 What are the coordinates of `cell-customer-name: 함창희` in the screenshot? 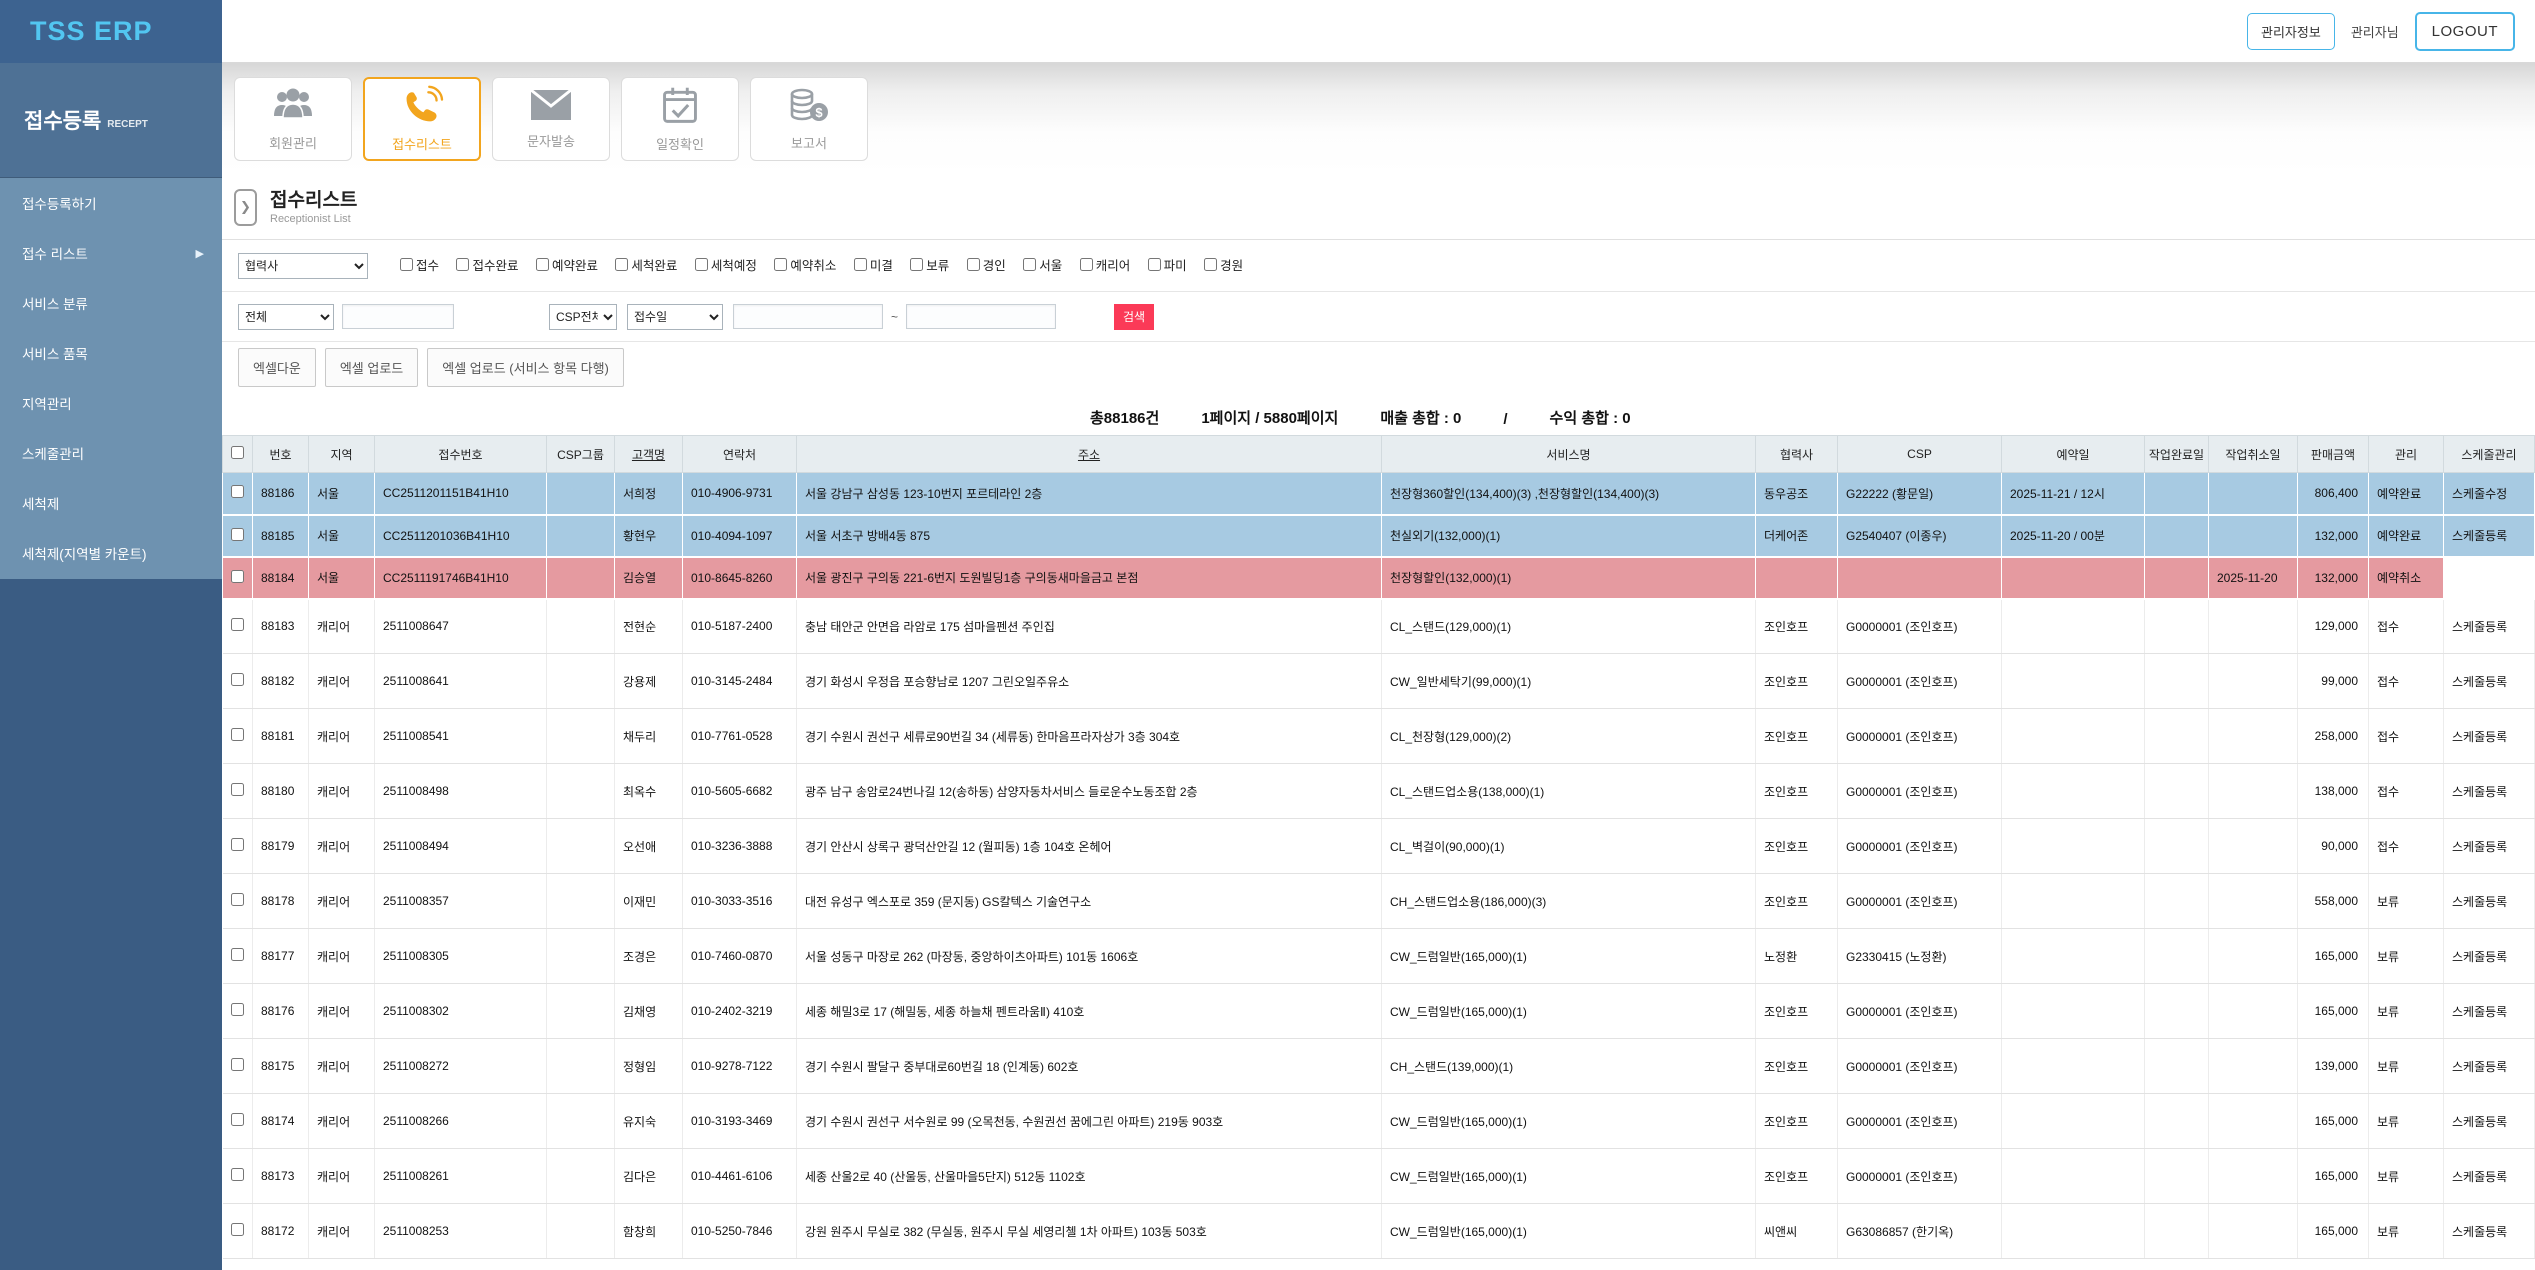 It's located at (648, 1231).